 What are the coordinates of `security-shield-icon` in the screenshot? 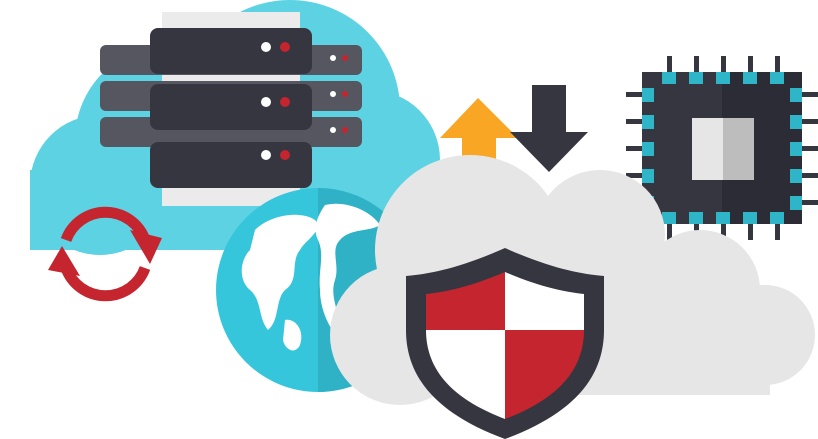 It's located at (505, 343).